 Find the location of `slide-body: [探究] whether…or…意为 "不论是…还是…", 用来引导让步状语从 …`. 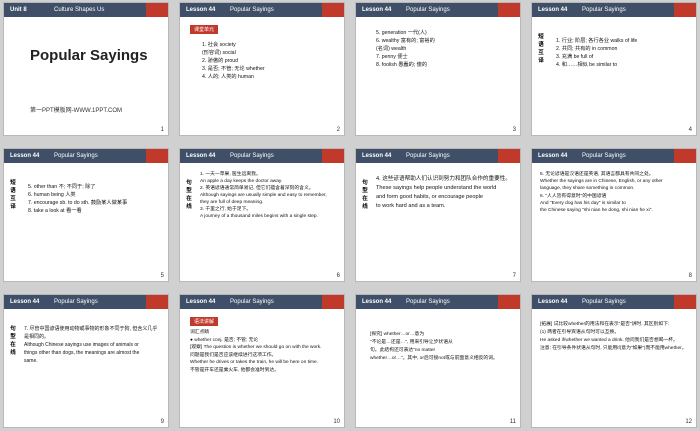

slide-body: [探究] whether…or…意为 "不论是…还是…", 用来引导让步状语从 … is located at coordinates (441, 373).